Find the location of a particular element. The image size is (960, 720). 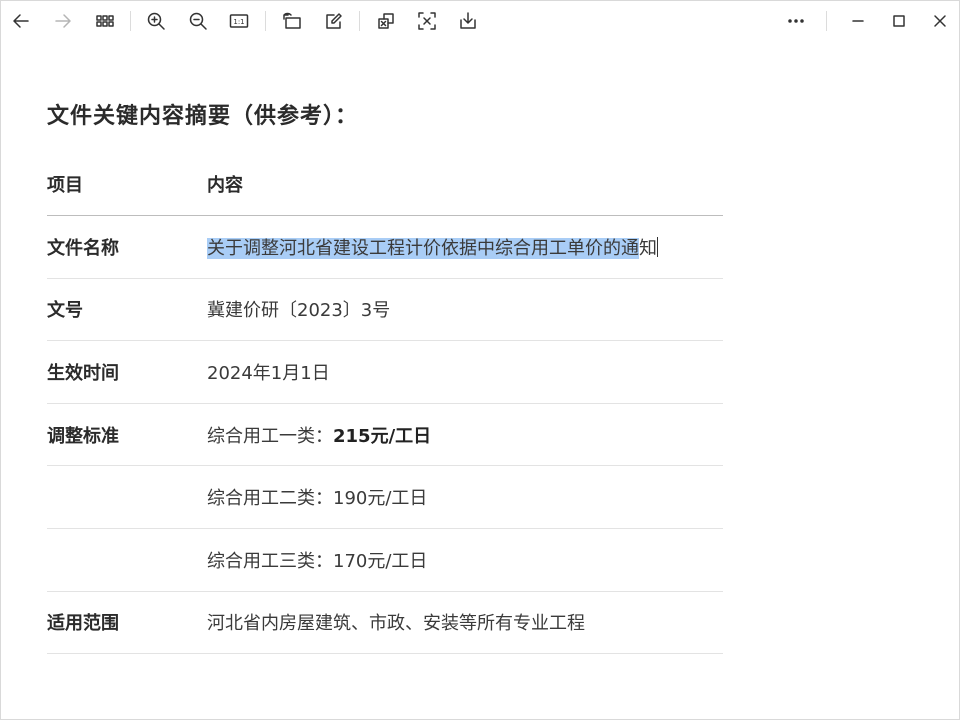

close-button is located at coordinates (940, 21).